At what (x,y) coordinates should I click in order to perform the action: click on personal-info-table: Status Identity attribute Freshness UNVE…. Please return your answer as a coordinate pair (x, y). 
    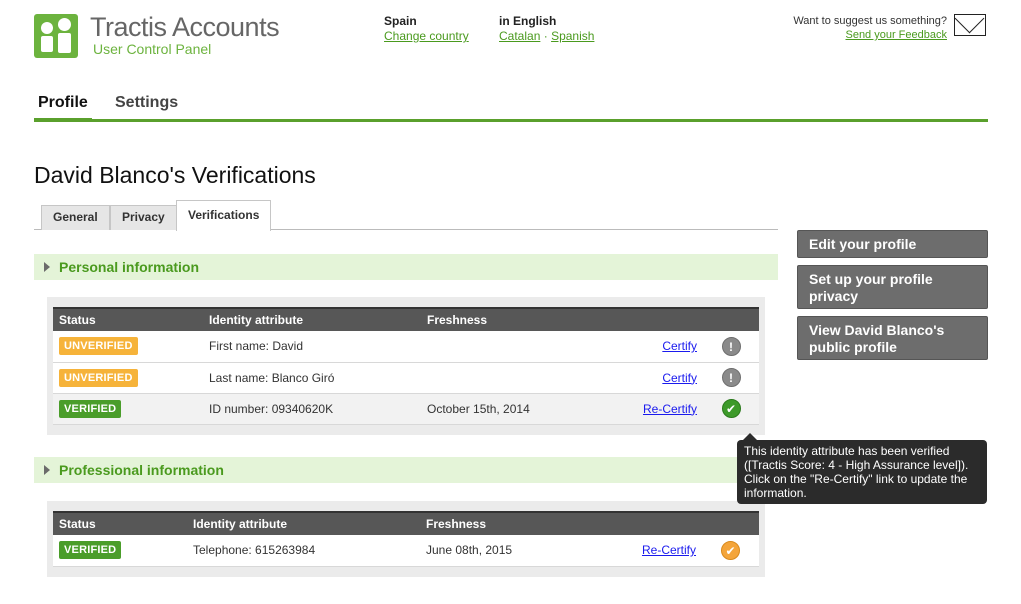
    Looking at the image, I should click on (406, 366).